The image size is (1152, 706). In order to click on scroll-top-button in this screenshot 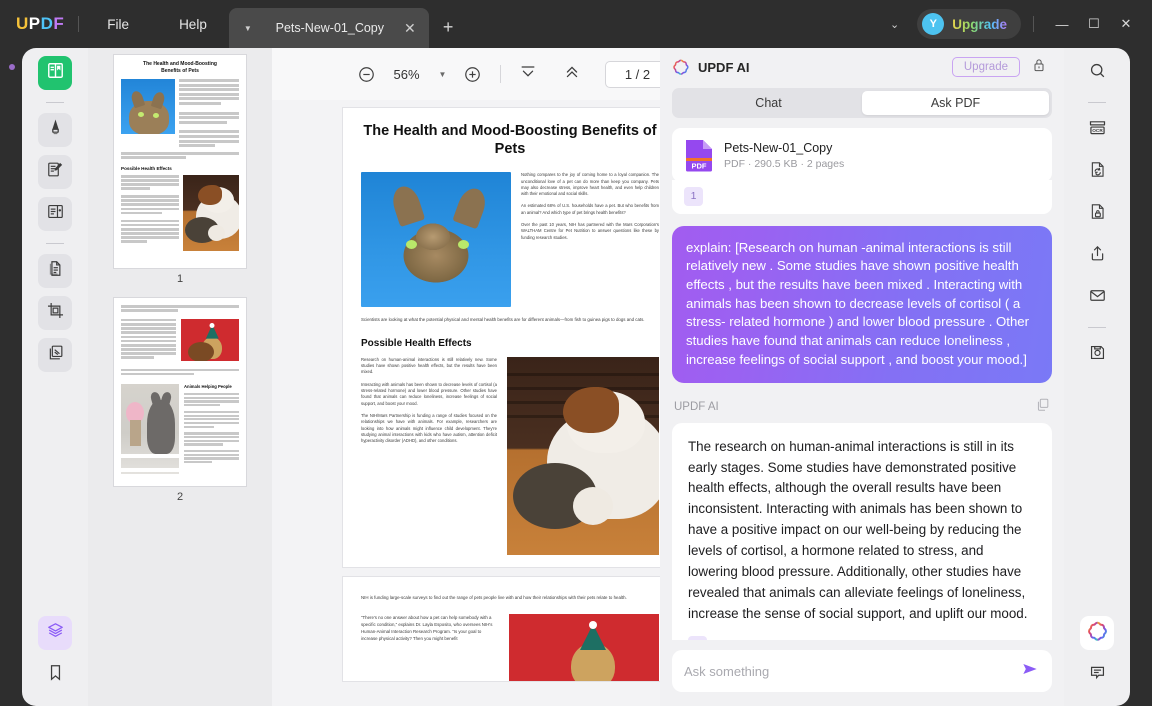, I will do `click(572, 74)`.